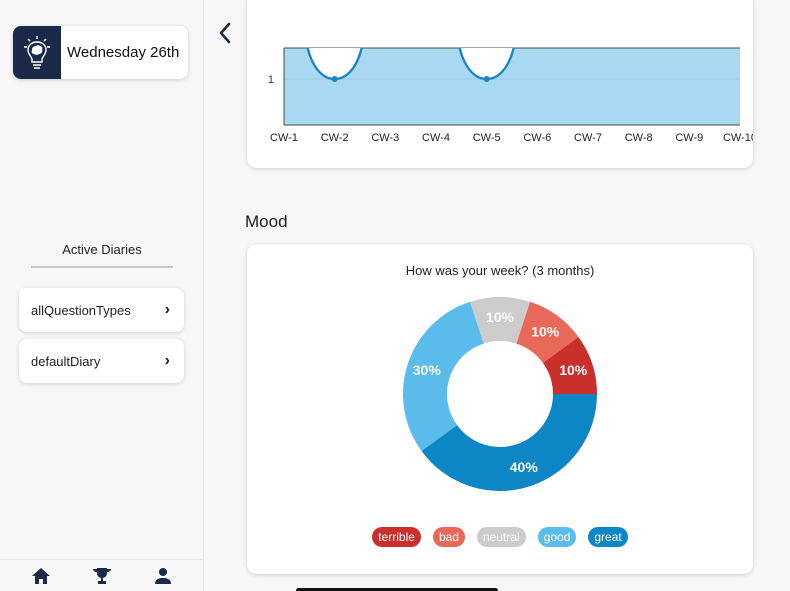  Describe the element at coordinates (608, 537) in the screenshot. I see `legend-chip-great: great` at that location.